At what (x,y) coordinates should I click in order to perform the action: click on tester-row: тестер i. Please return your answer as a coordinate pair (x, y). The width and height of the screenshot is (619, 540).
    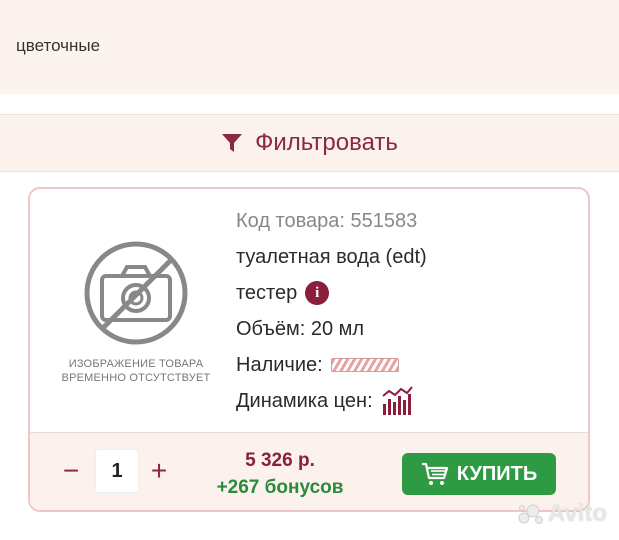
    Looking at the image, I should click on (406, 293).